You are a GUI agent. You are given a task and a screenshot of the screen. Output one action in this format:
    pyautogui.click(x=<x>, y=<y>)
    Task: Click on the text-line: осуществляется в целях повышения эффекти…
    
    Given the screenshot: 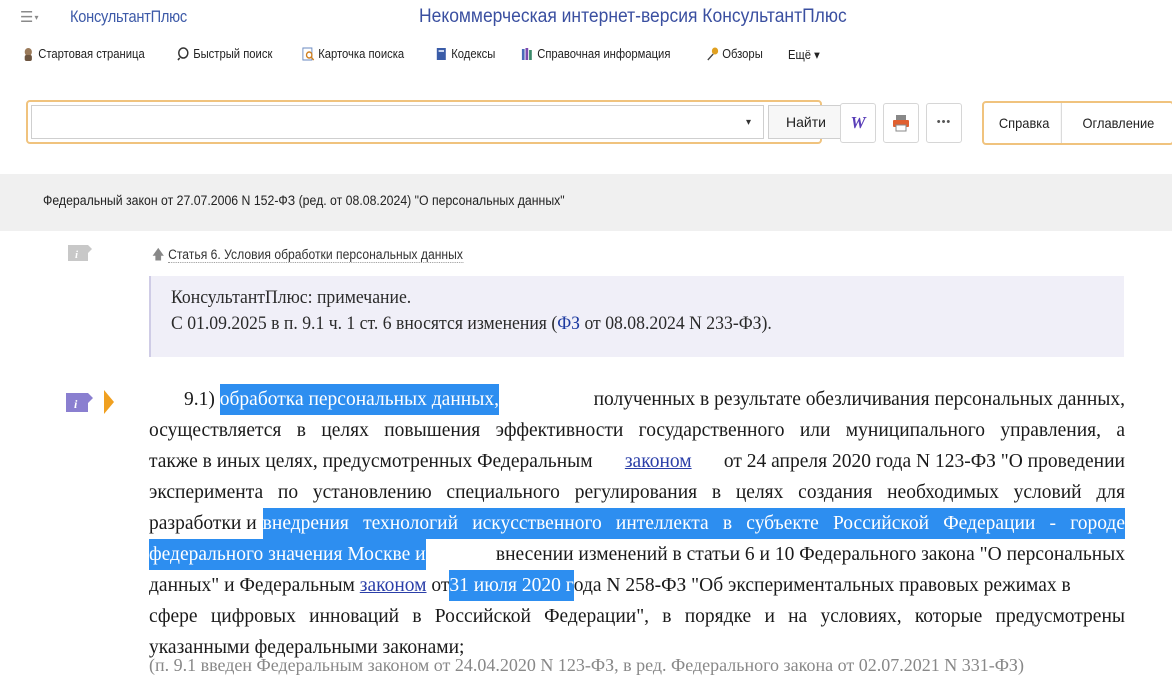 What is the action you would take?
    pyautogui.click(x=637, y=430)
    